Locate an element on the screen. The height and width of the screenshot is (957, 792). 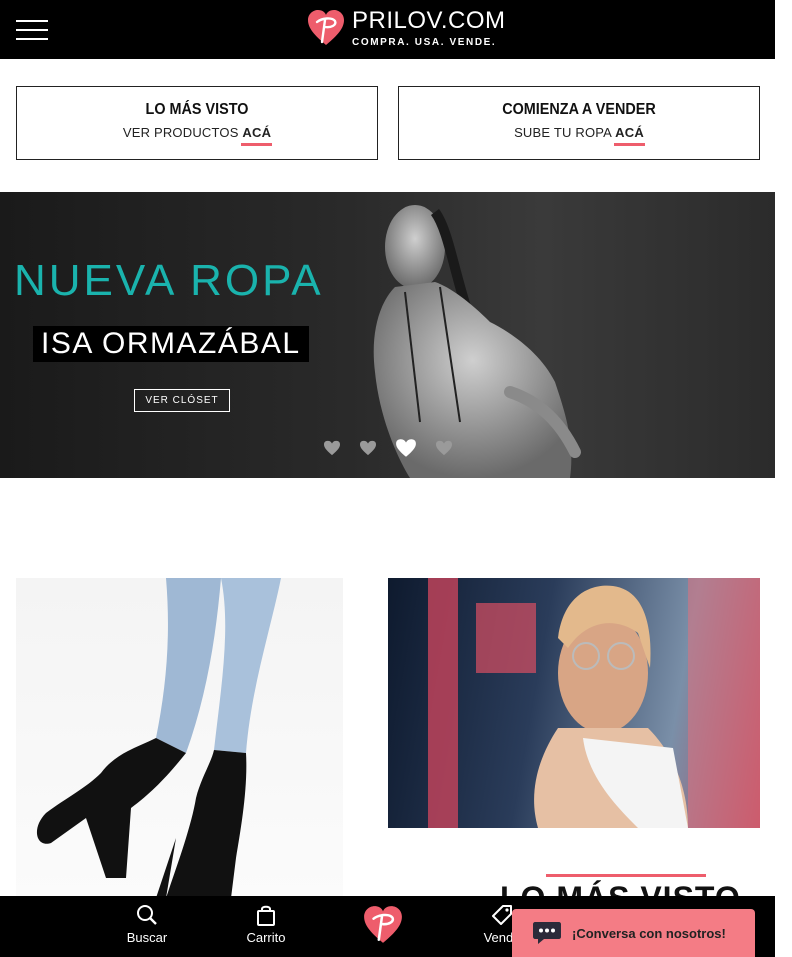
cta-sub-prefix: VER PRODUCTOS is located at coordinates (182, 132).